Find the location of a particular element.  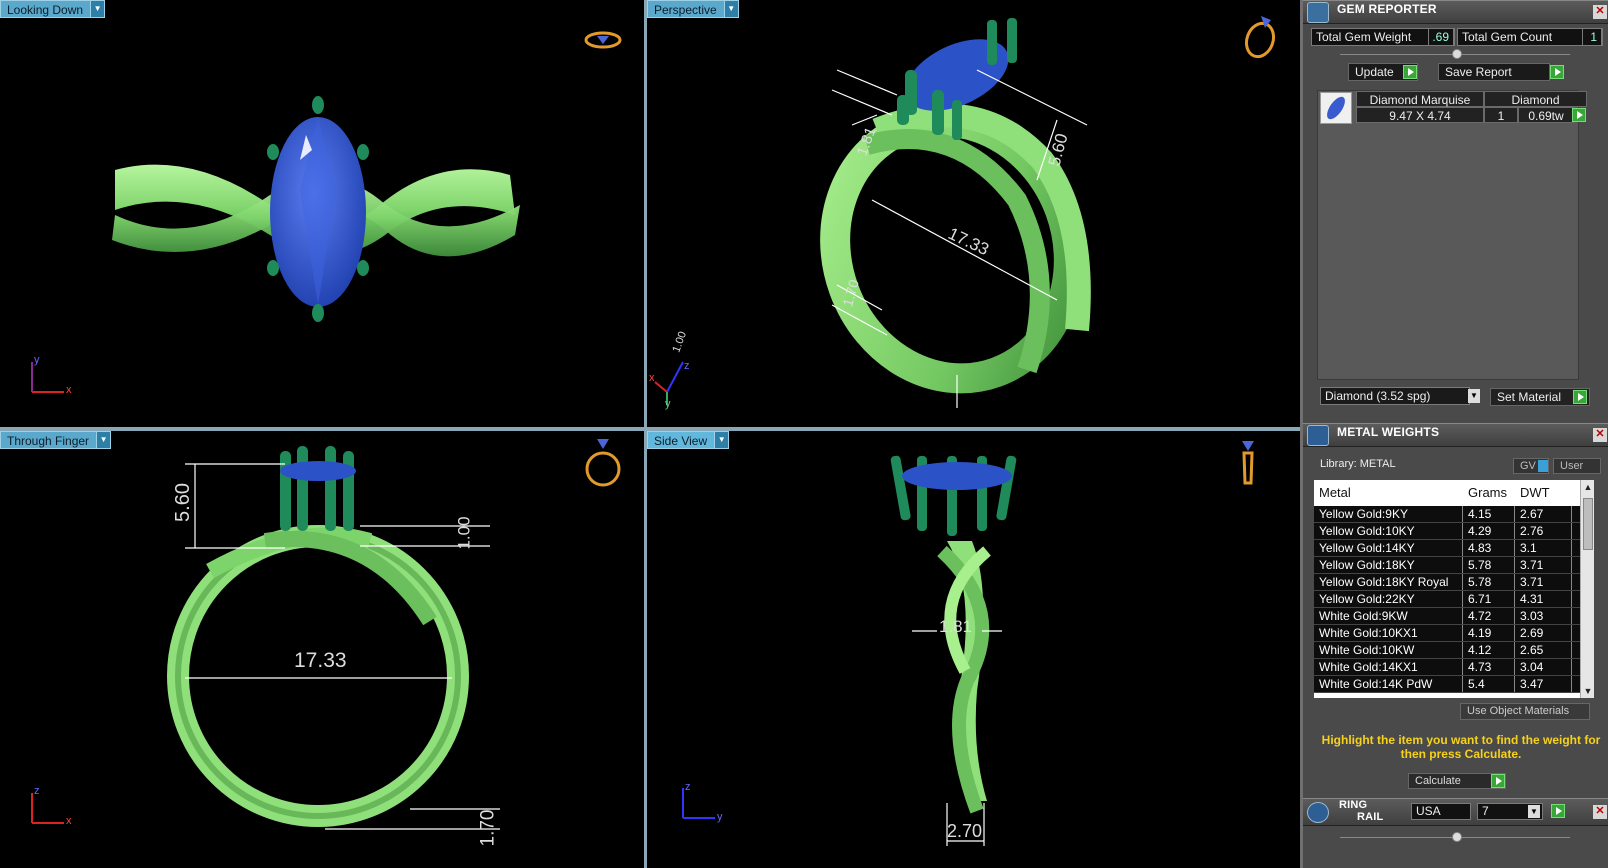

total-gem-count-value: 1 is located at coordinates (1592, 37).